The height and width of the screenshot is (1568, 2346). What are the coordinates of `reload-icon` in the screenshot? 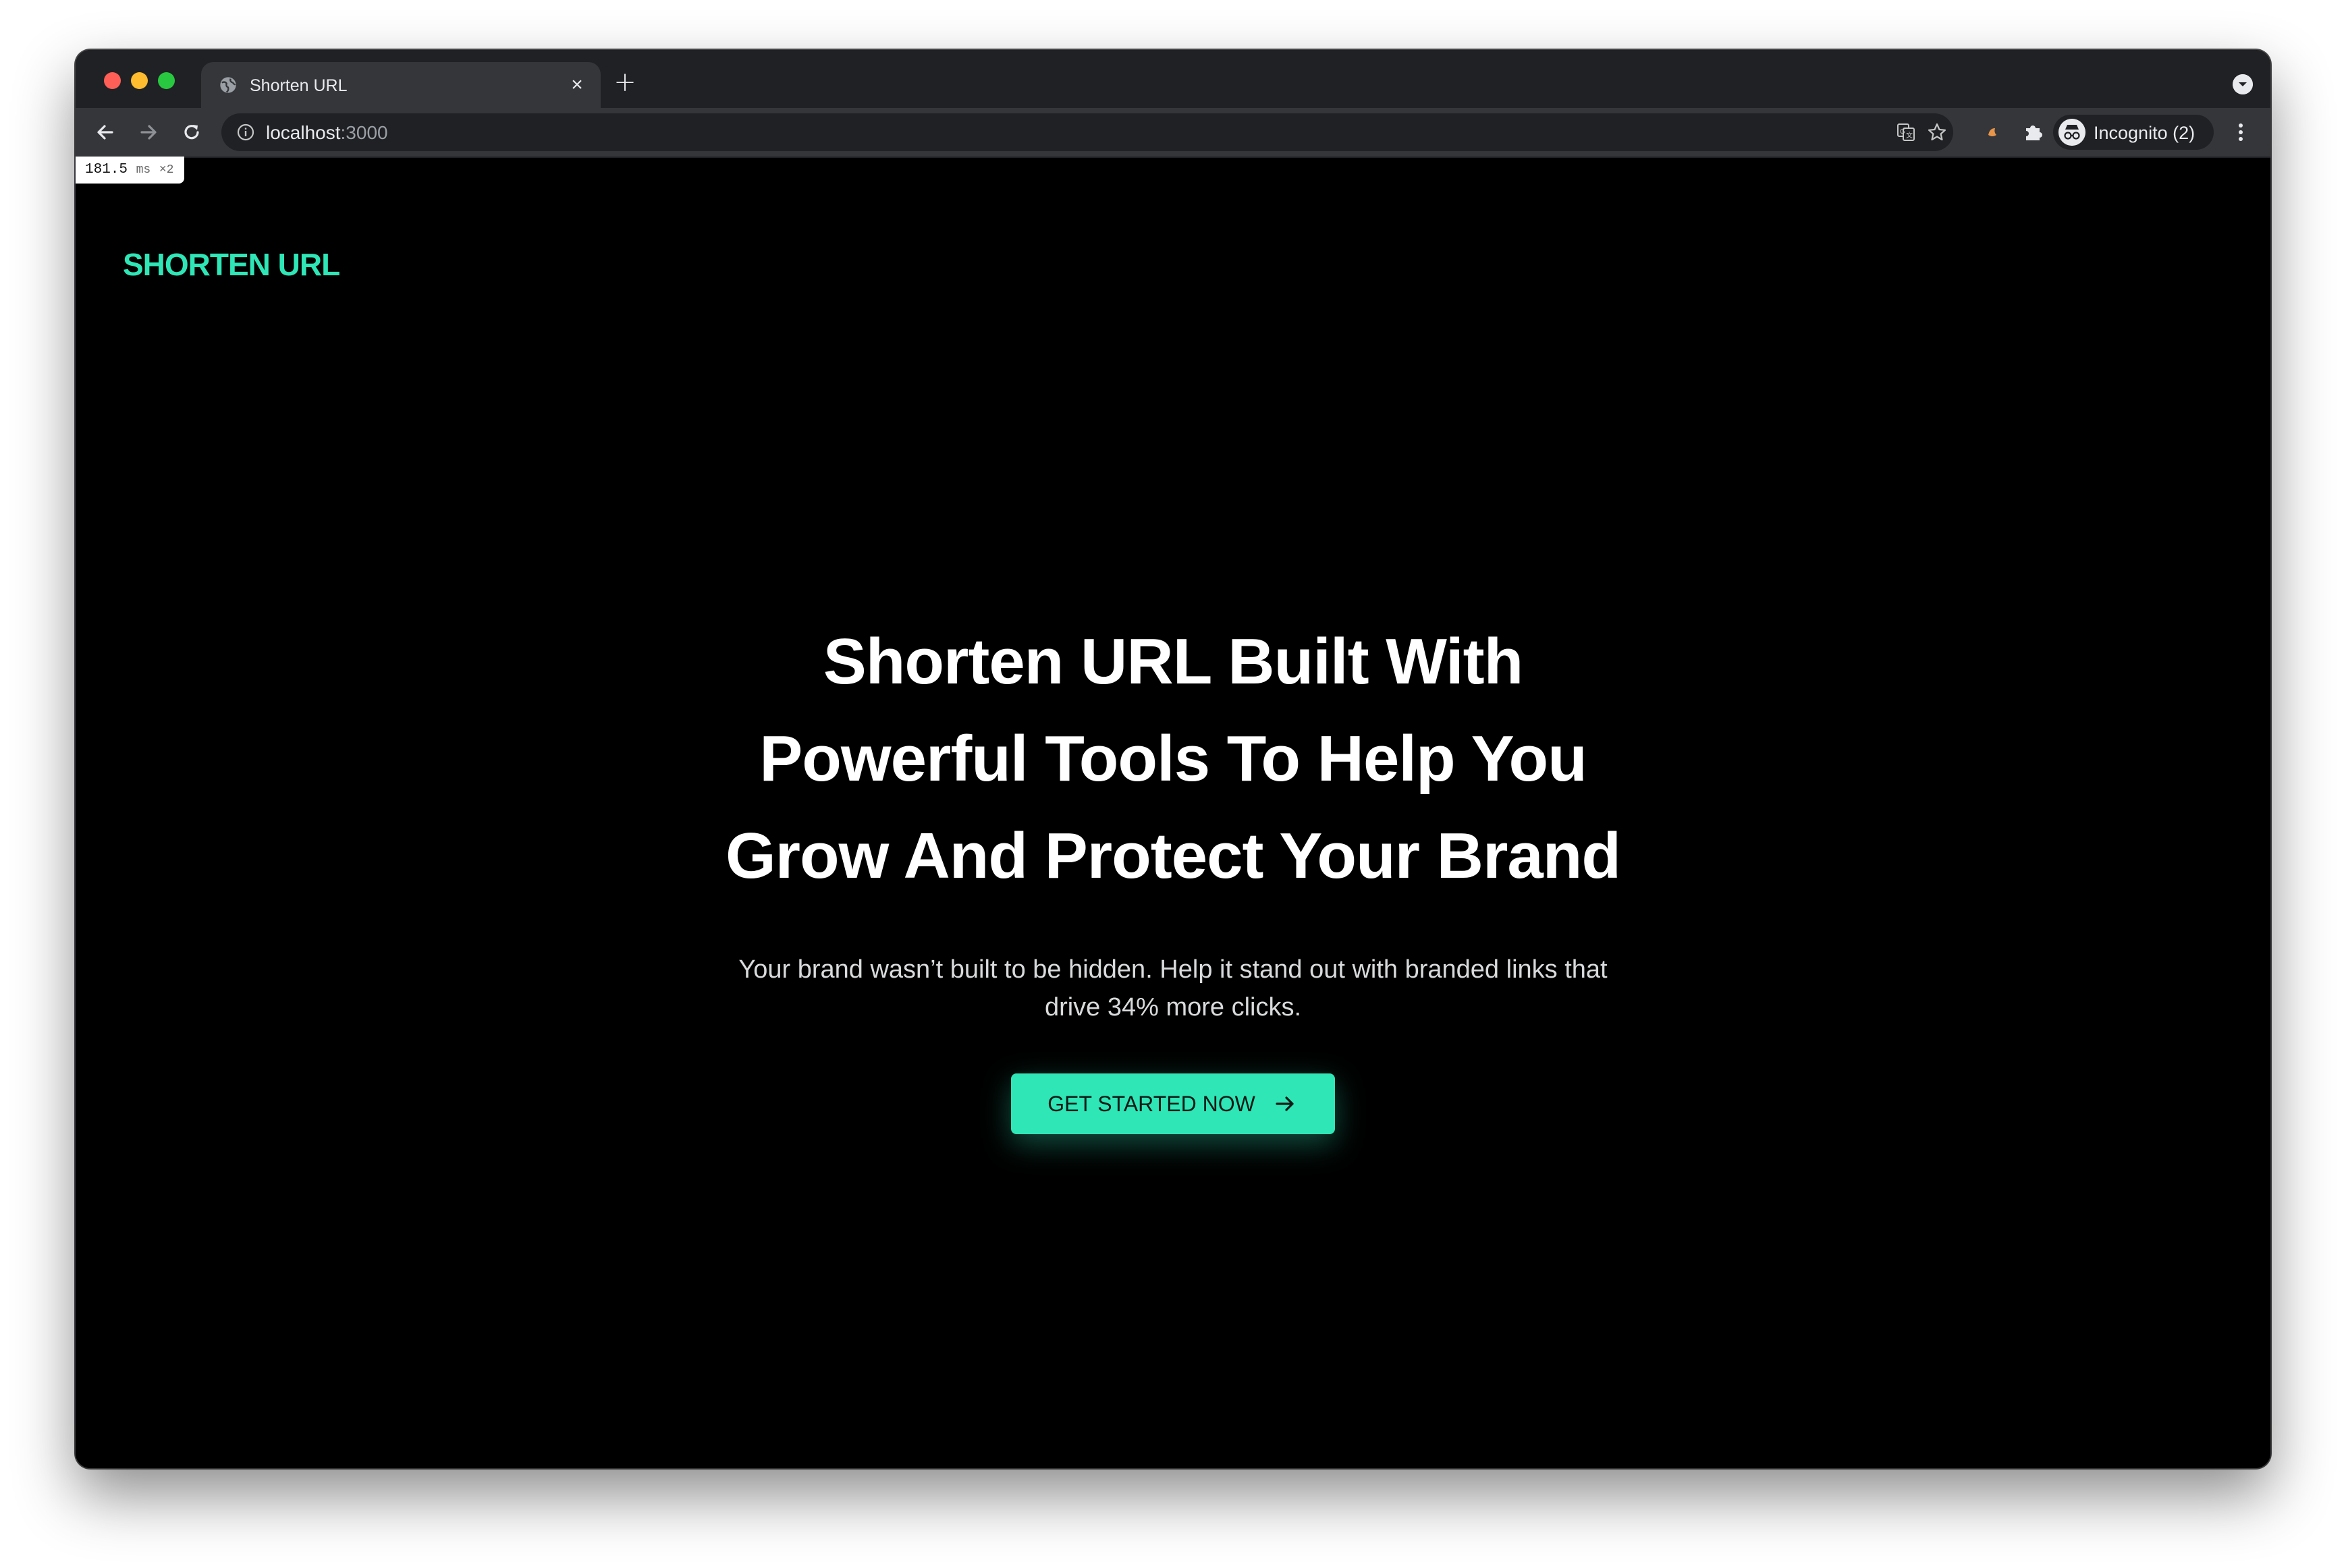 It's located at (192, 132).